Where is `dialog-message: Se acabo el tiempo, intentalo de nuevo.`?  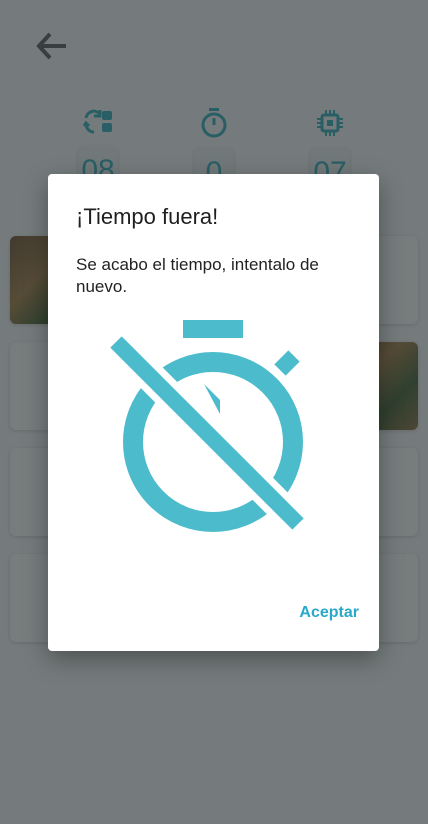 dialog-message: Se acabo el tiempo, intentalo de nuevo. is located at coordinates (197, 275).